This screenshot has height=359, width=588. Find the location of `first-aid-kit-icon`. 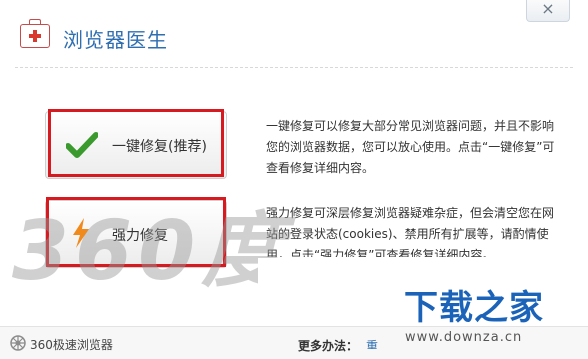

first-aid-kit-icon is located at coordinates (35, 33).